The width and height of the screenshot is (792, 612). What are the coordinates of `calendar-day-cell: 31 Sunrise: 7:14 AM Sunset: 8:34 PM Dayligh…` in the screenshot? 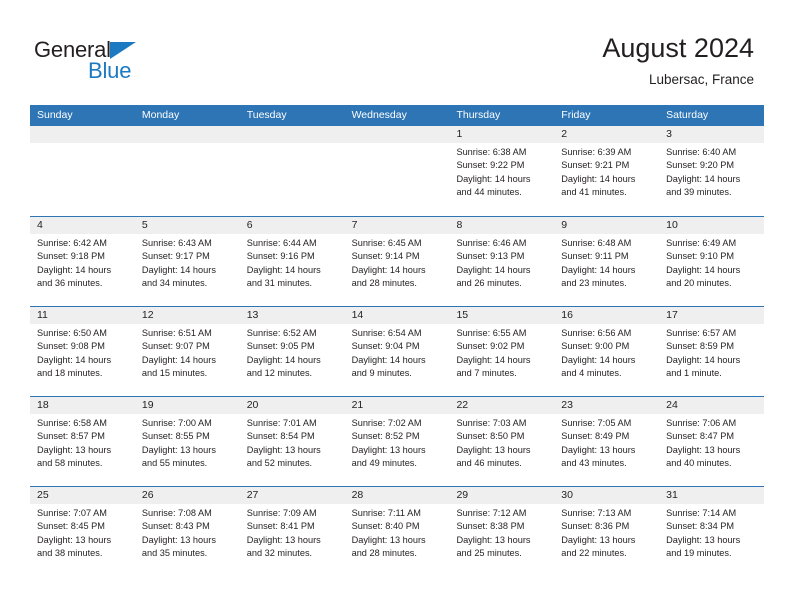 It's located at (712, 531).